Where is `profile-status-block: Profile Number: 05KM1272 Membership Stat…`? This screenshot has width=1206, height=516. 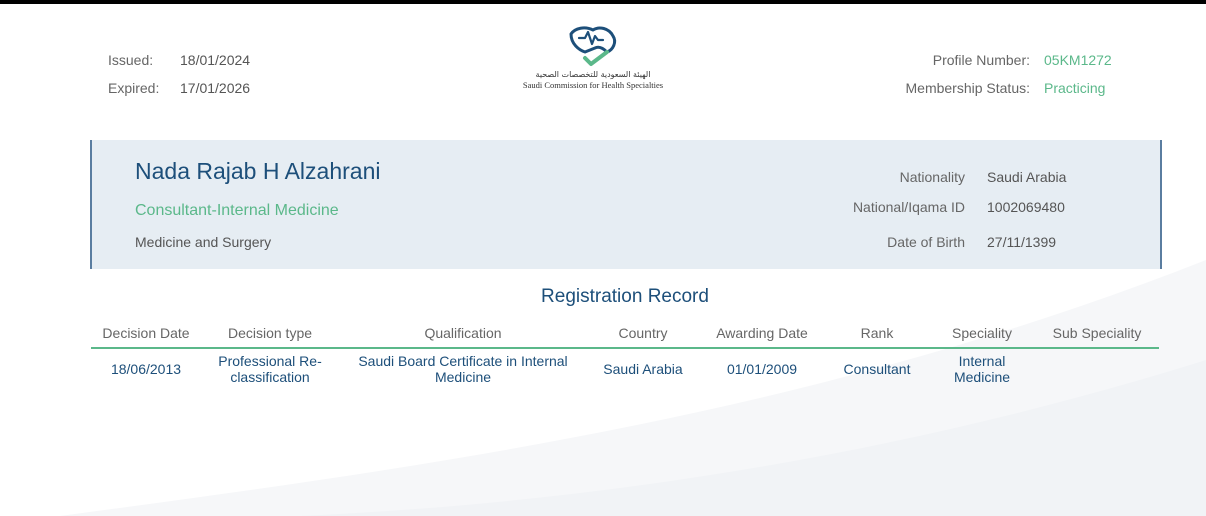
profile-status-block: Profile Number: 05KM1272 Membership Stat… is located at coordinates (1012, 74).